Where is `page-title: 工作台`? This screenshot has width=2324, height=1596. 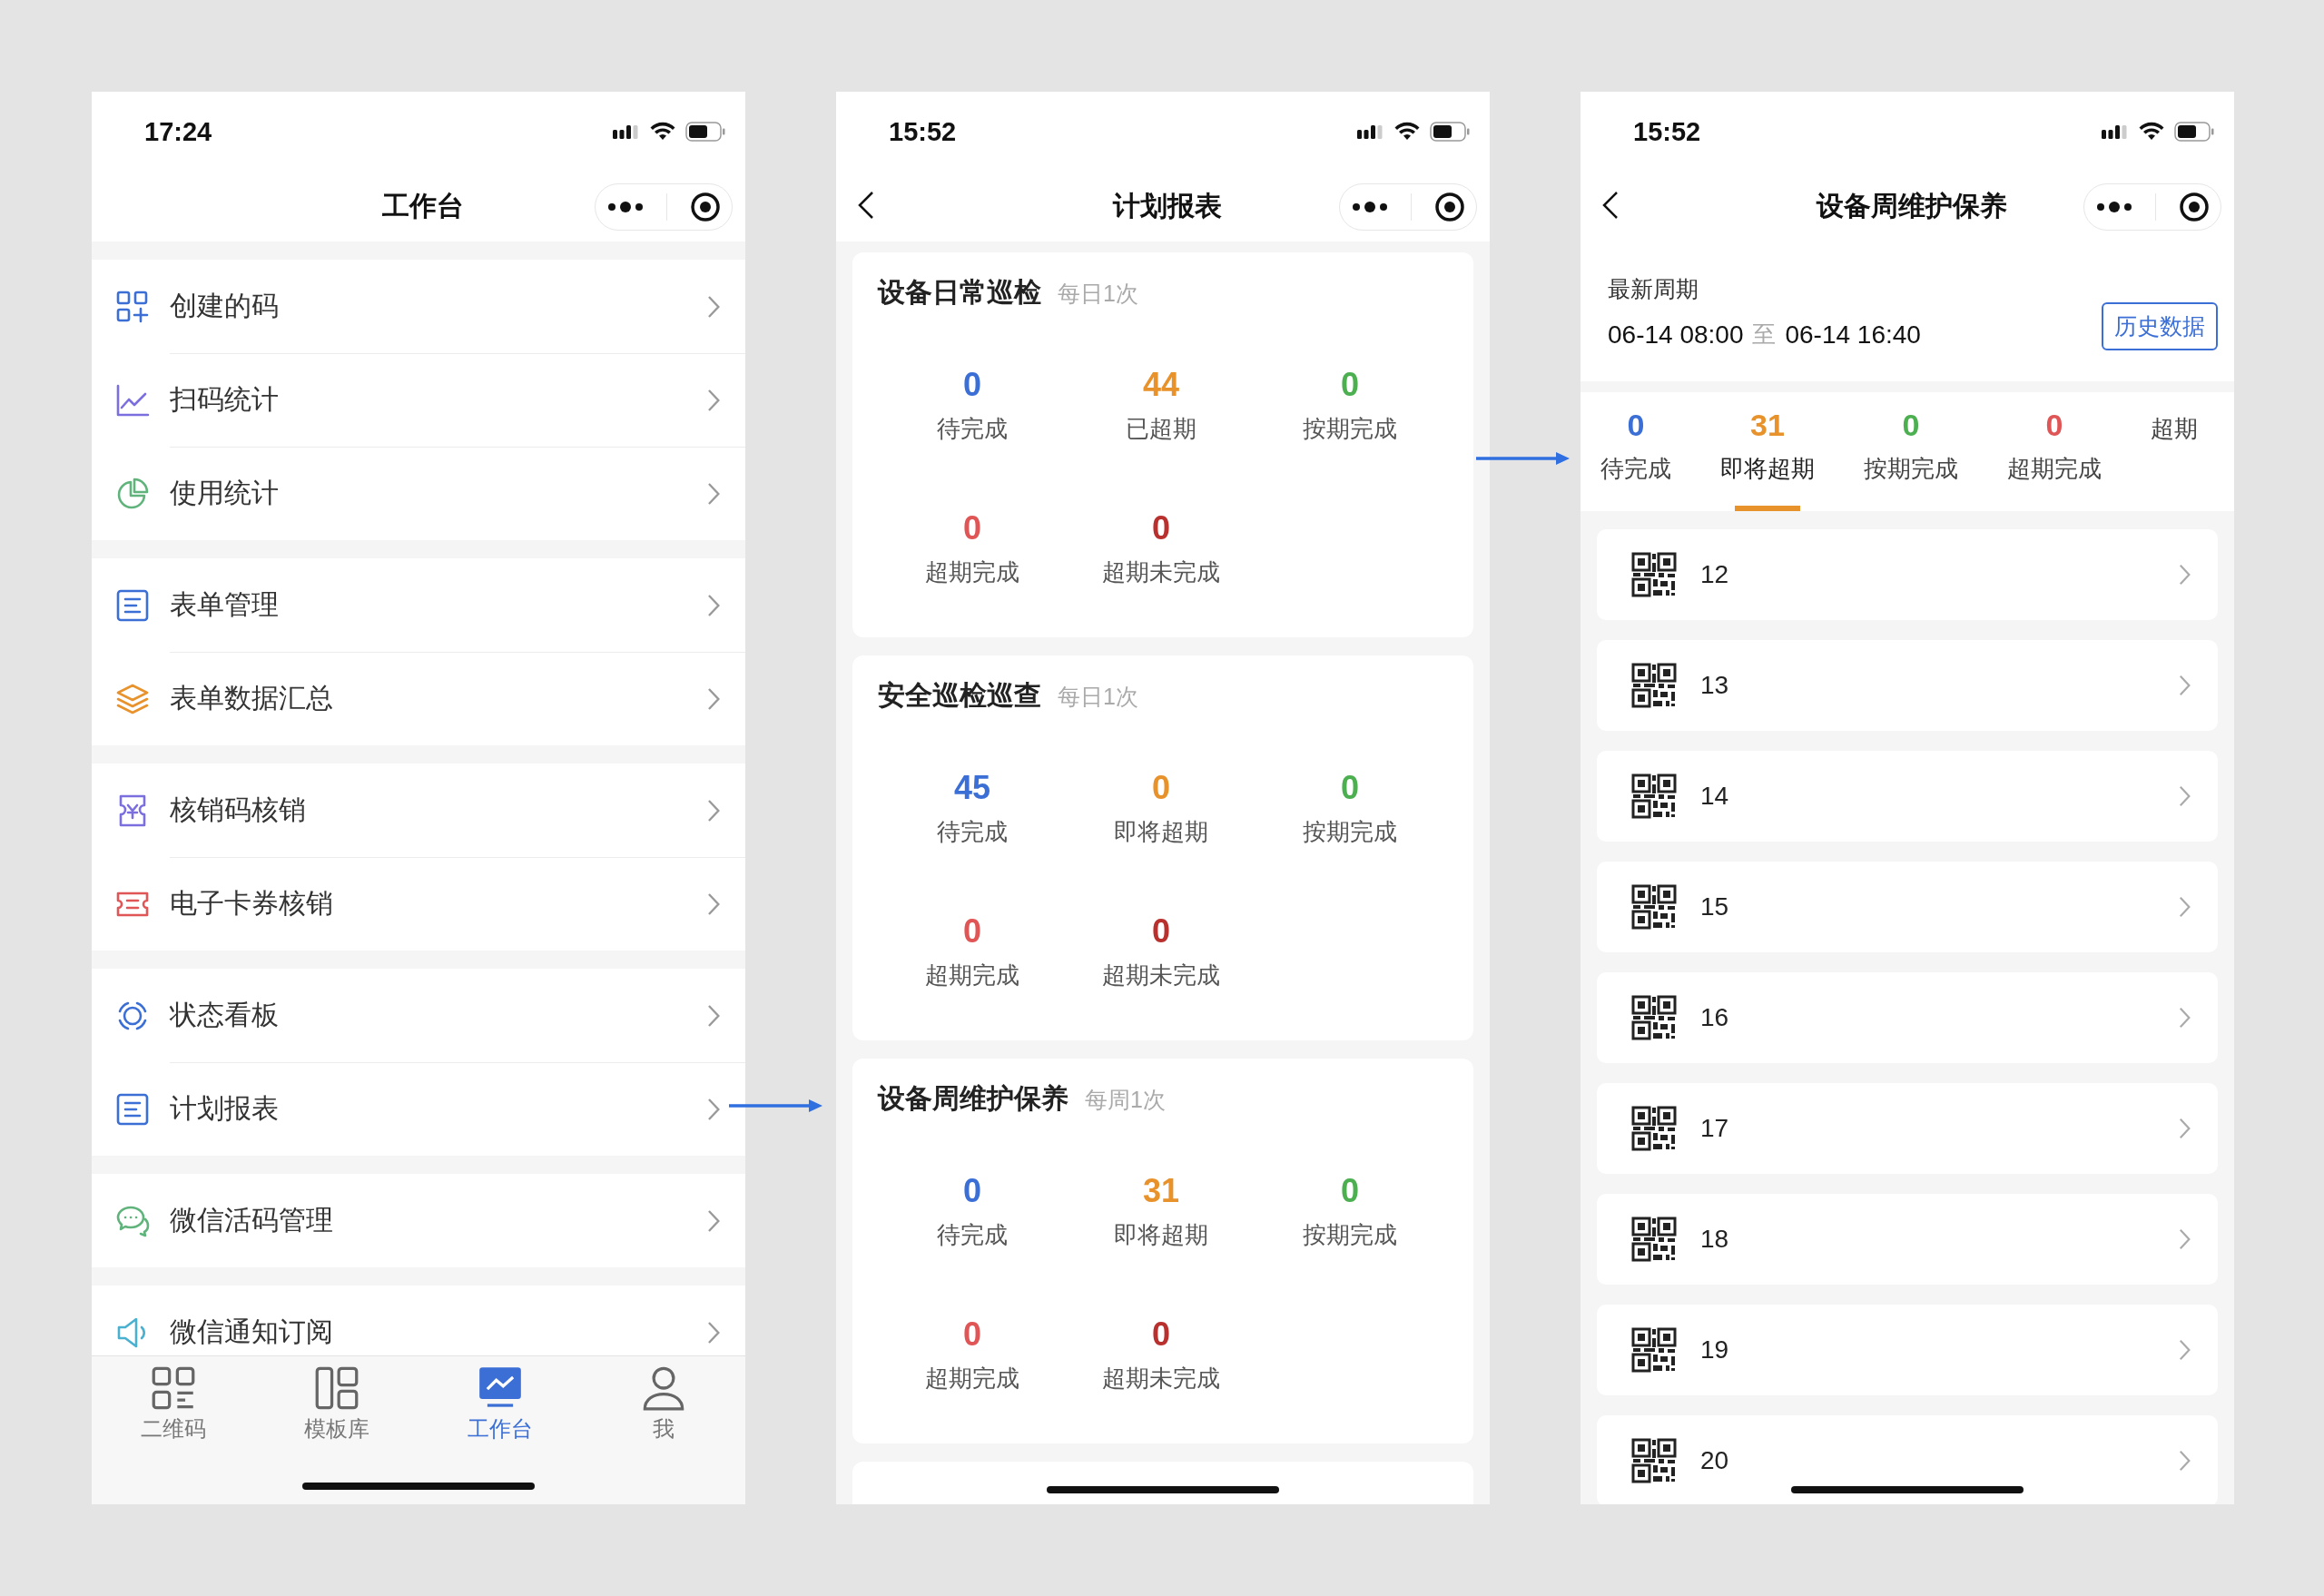
page-title: 工作台 is located at coordinates (423, 206).